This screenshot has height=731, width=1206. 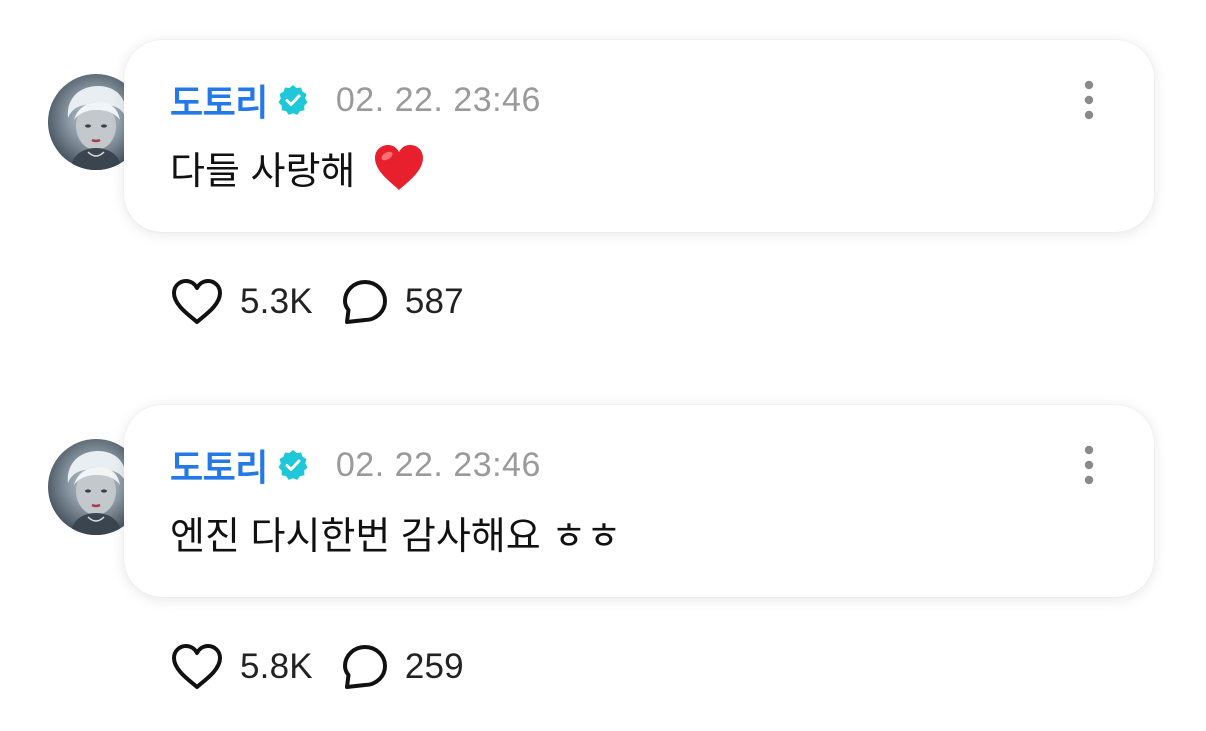 I want to click on comment-message: 다들 사랑해, so click(x=297, y=167).